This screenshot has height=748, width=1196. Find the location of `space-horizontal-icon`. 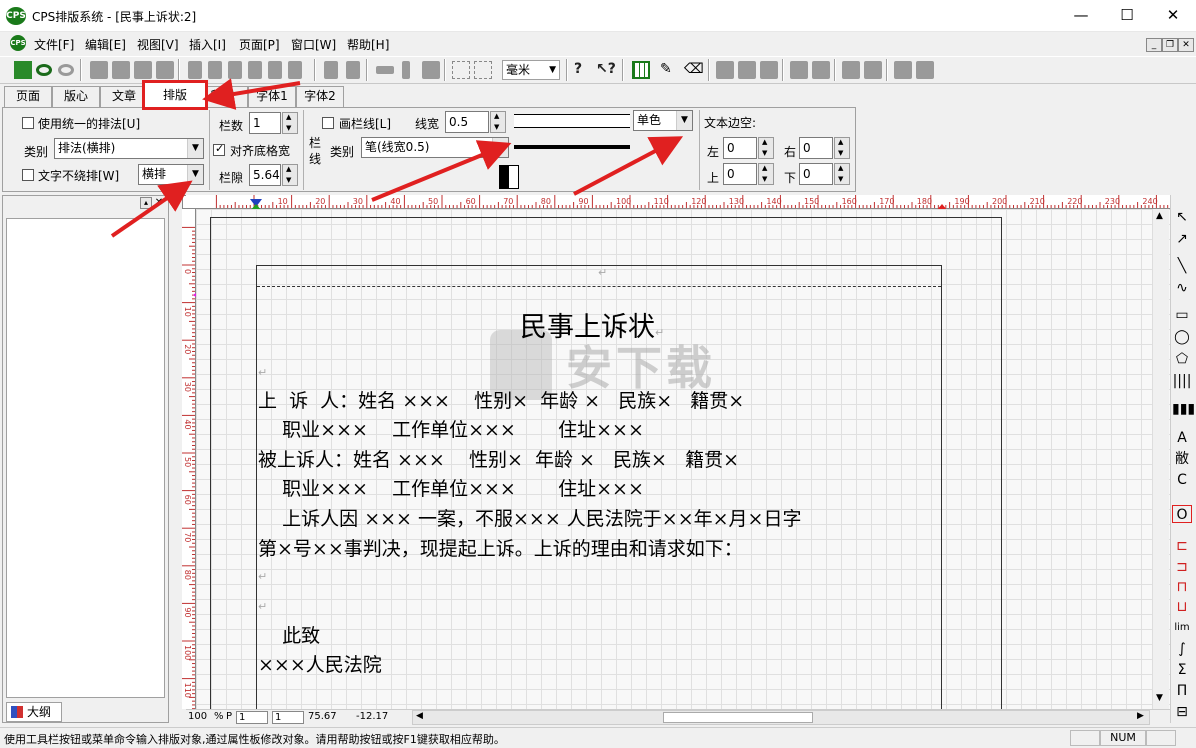

space-horizontal-icon is located at coordinates (331, 70).